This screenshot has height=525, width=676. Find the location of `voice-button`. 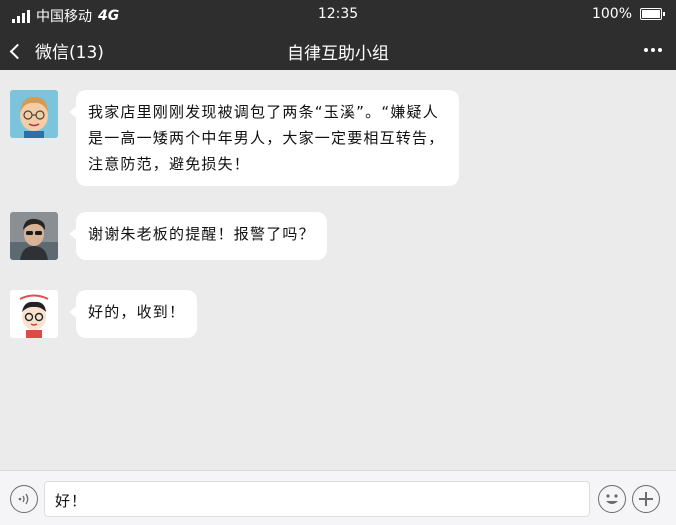

voice-button is located at coordinates (24, 499).